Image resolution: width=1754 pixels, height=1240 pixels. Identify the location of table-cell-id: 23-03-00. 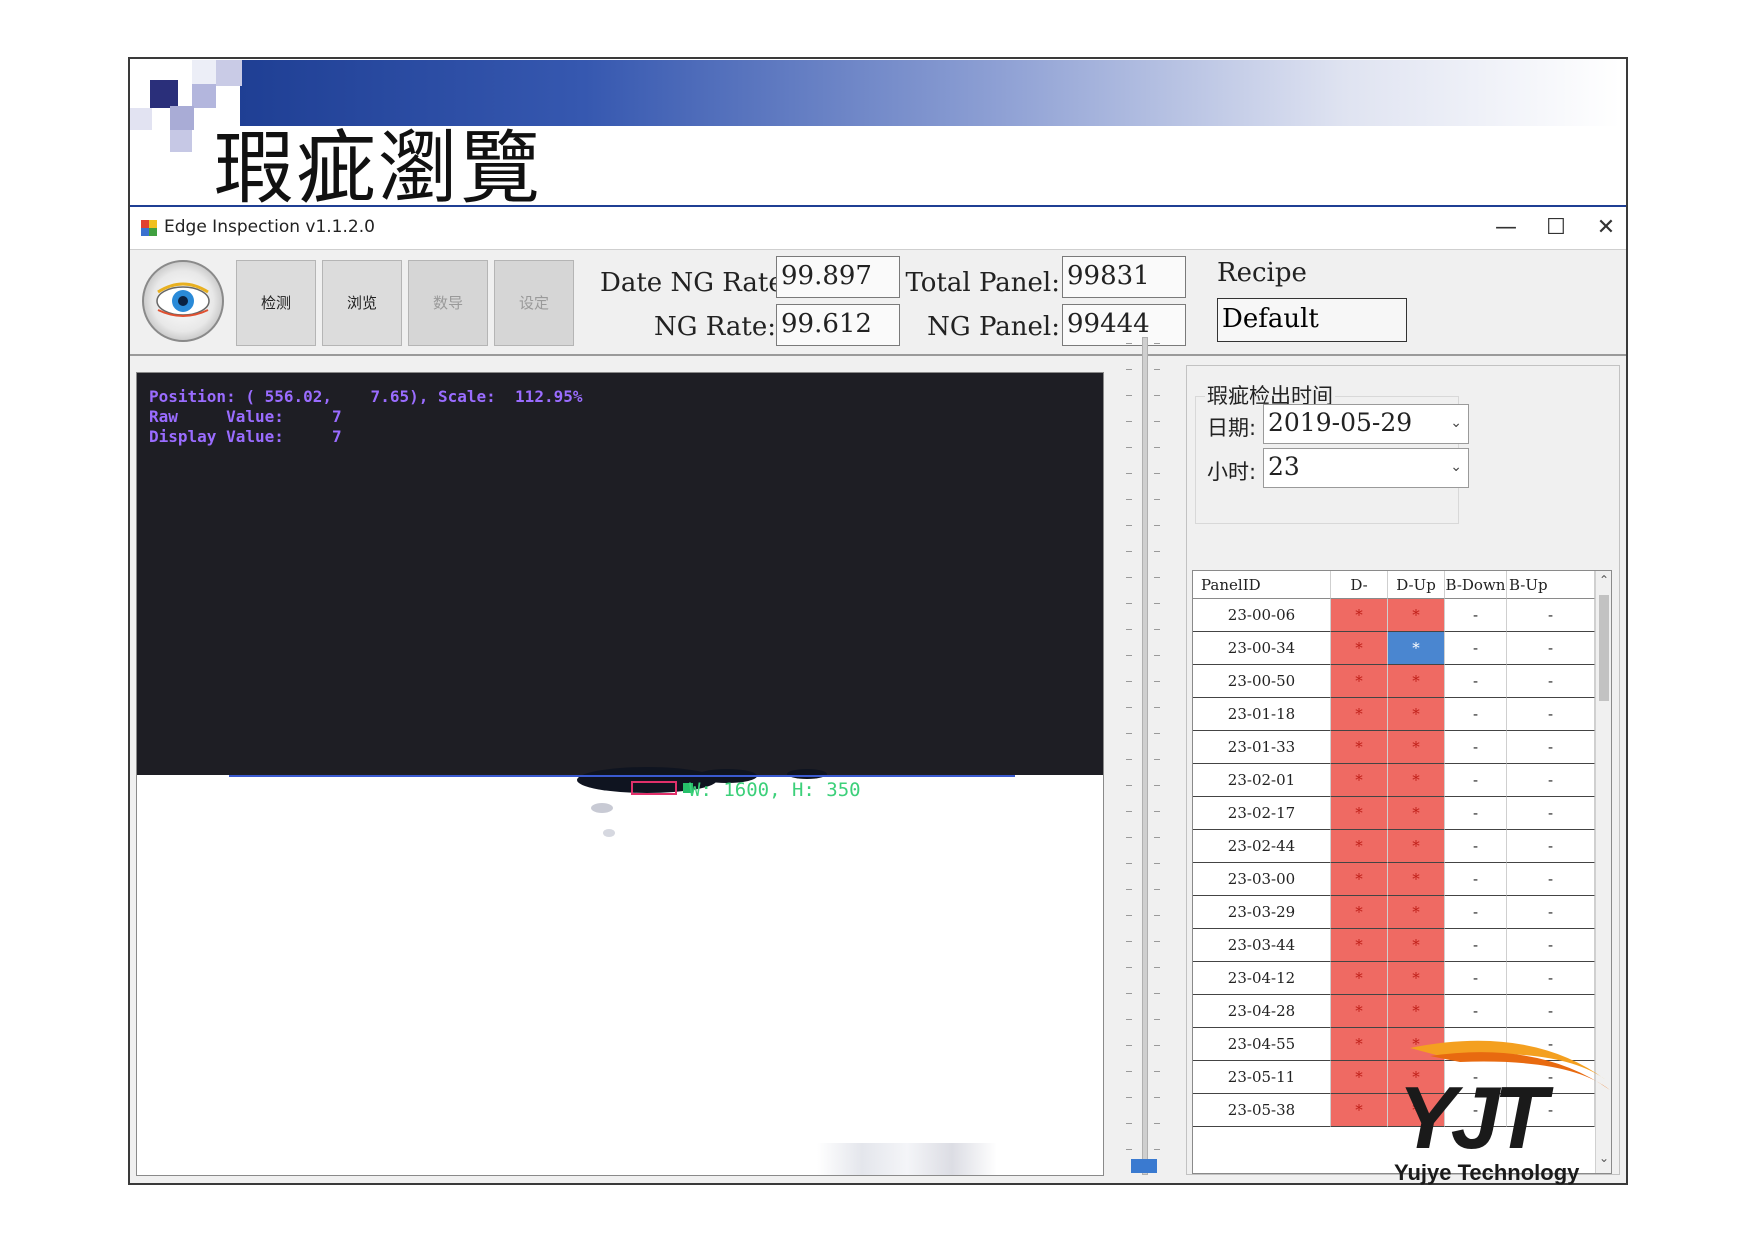
(1262, 879).